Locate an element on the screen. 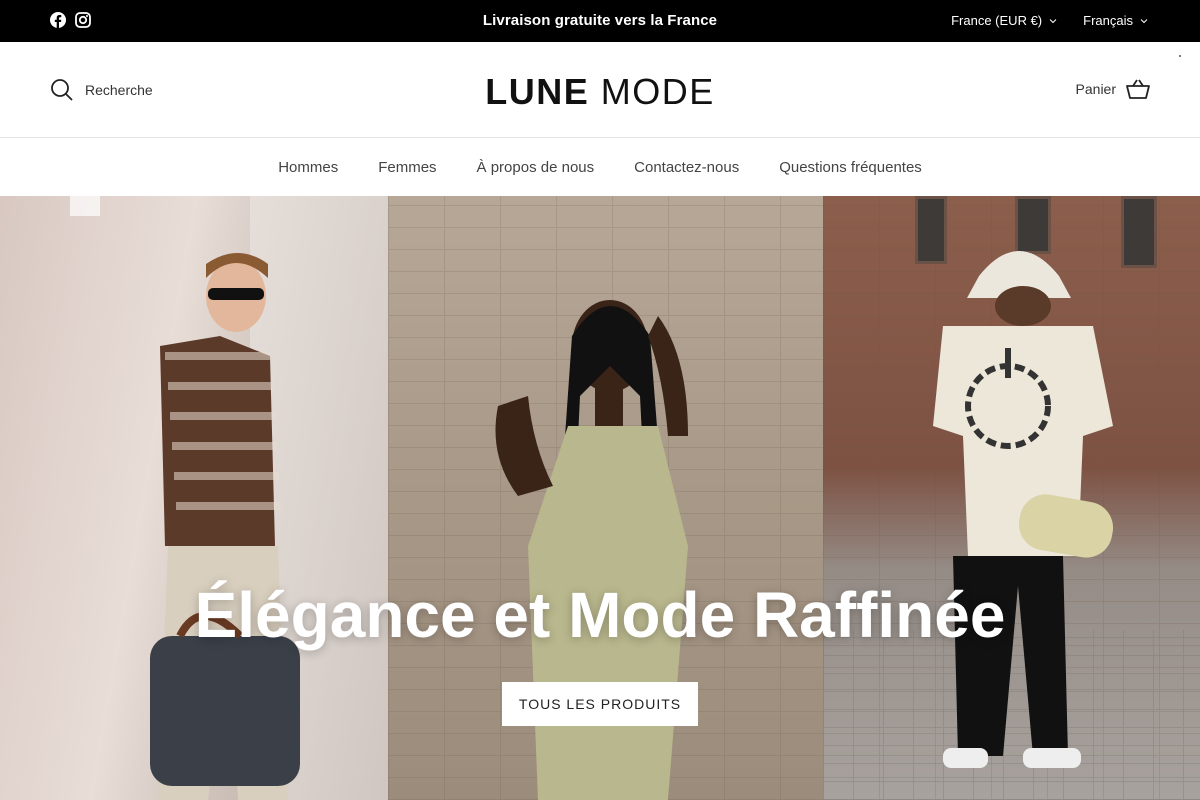 The image size is (1200, 800). nav-item-femmes: Femmes is located at coordinates (407, 167).